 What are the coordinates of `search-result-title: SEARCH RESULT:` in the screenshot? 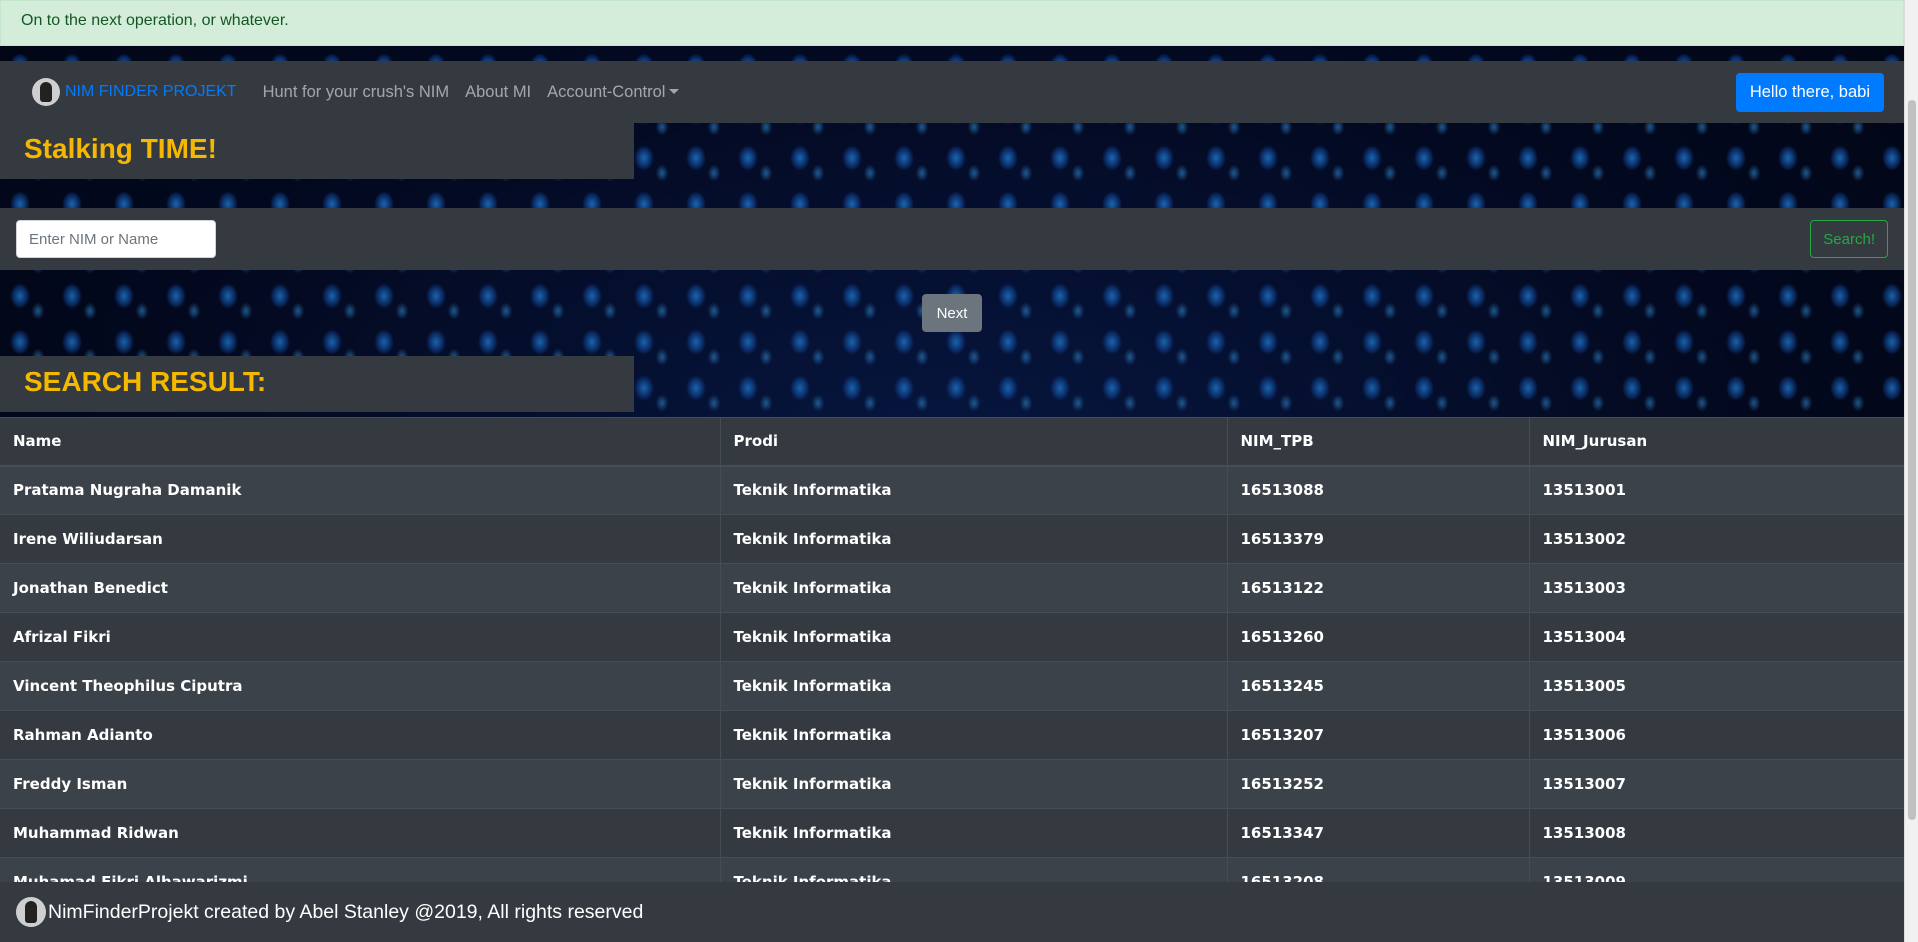 It's located at (317, 384).